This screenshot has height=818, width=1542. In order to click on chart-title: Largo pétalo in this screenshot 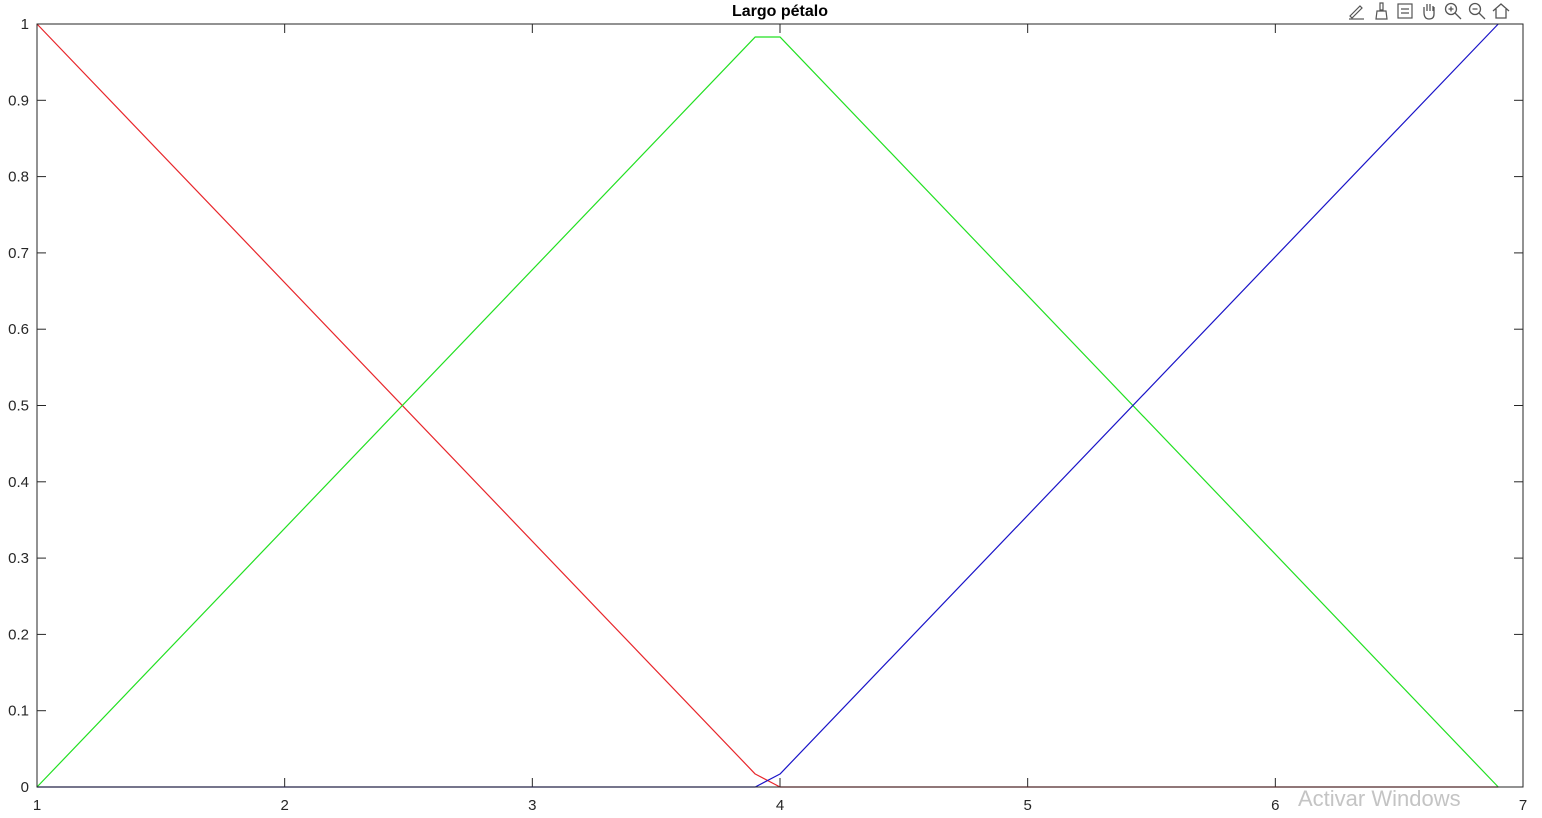, I will do `click(780, 11)`.